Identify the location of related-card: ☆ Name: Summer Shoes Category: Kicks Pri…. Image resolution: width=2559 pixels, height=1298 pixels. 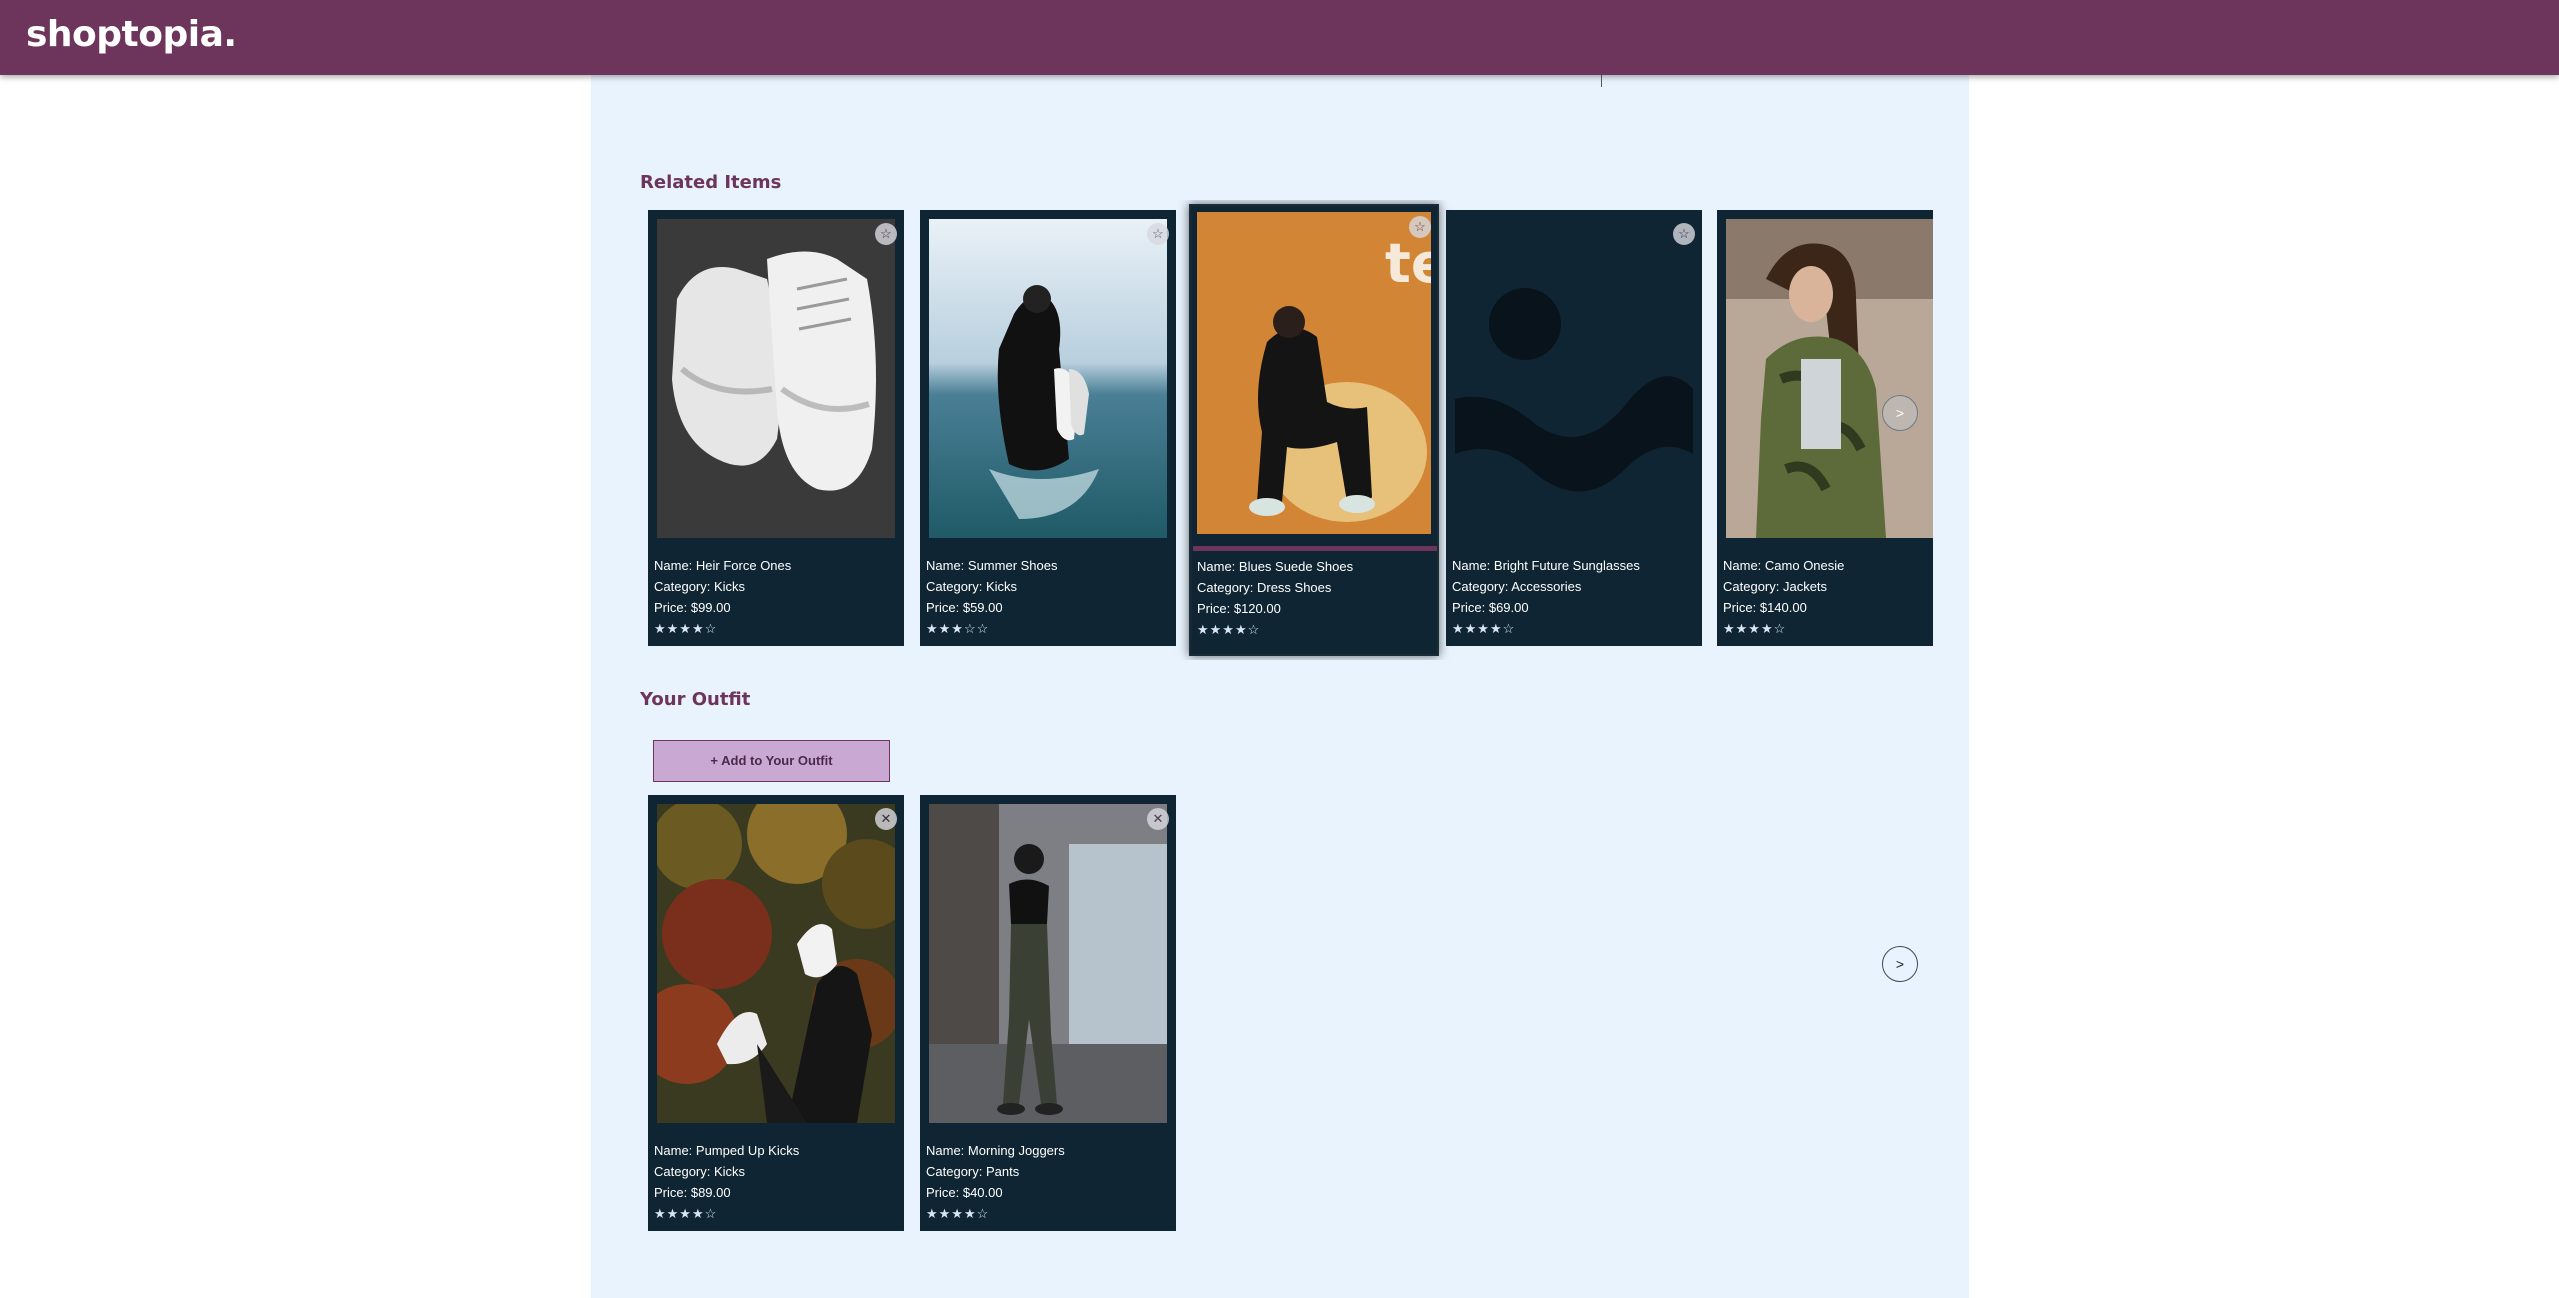
(1048, 428).